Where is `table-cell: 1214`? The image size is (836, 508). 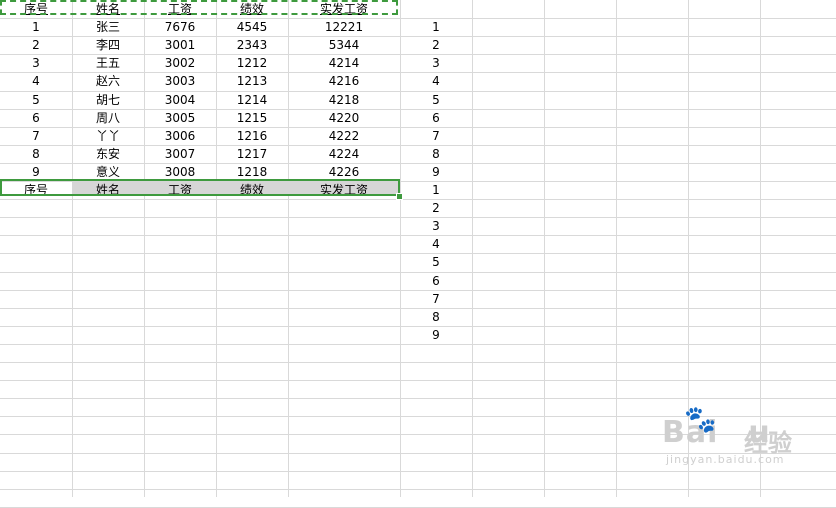
table-cell: 1214 is located at coordinates (252, 100).